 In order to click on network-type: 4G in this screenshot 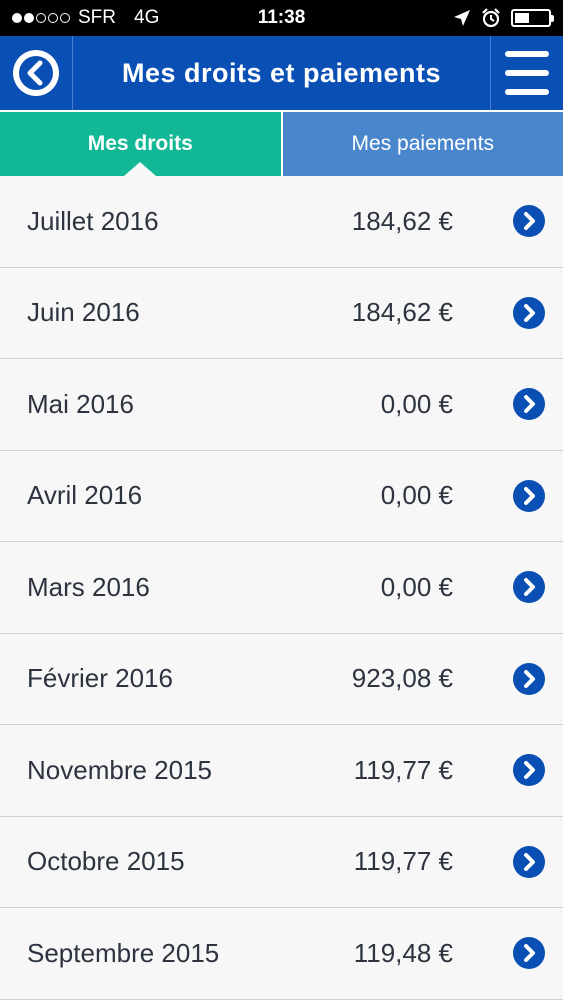, I will do `click(147, 17)`.